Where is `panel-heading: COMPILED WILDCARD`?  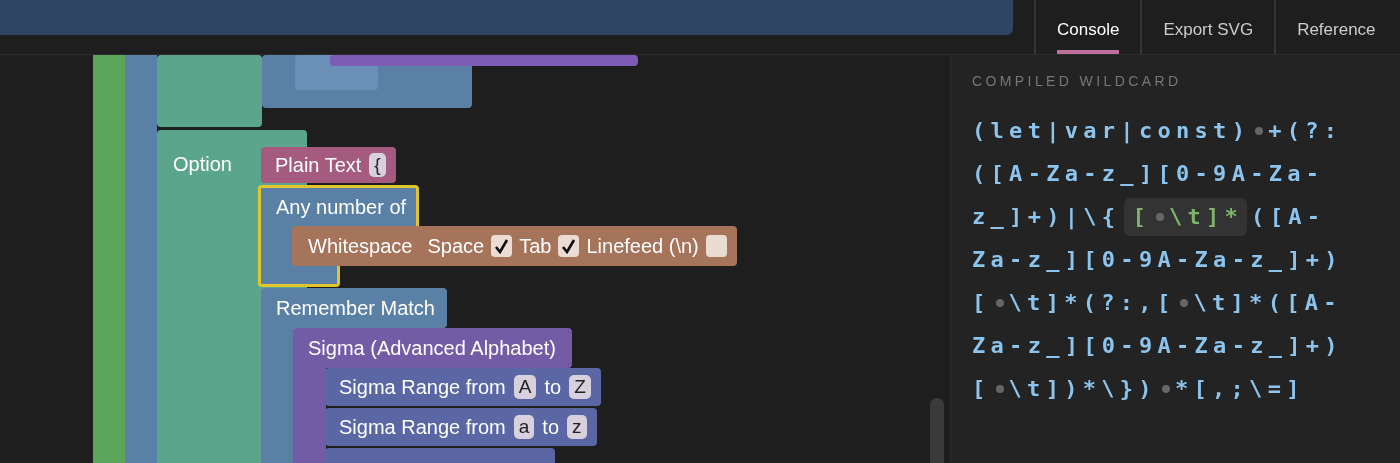 panel-heading: COMPILED WILDCARD is located at coordinates (1077, 81).